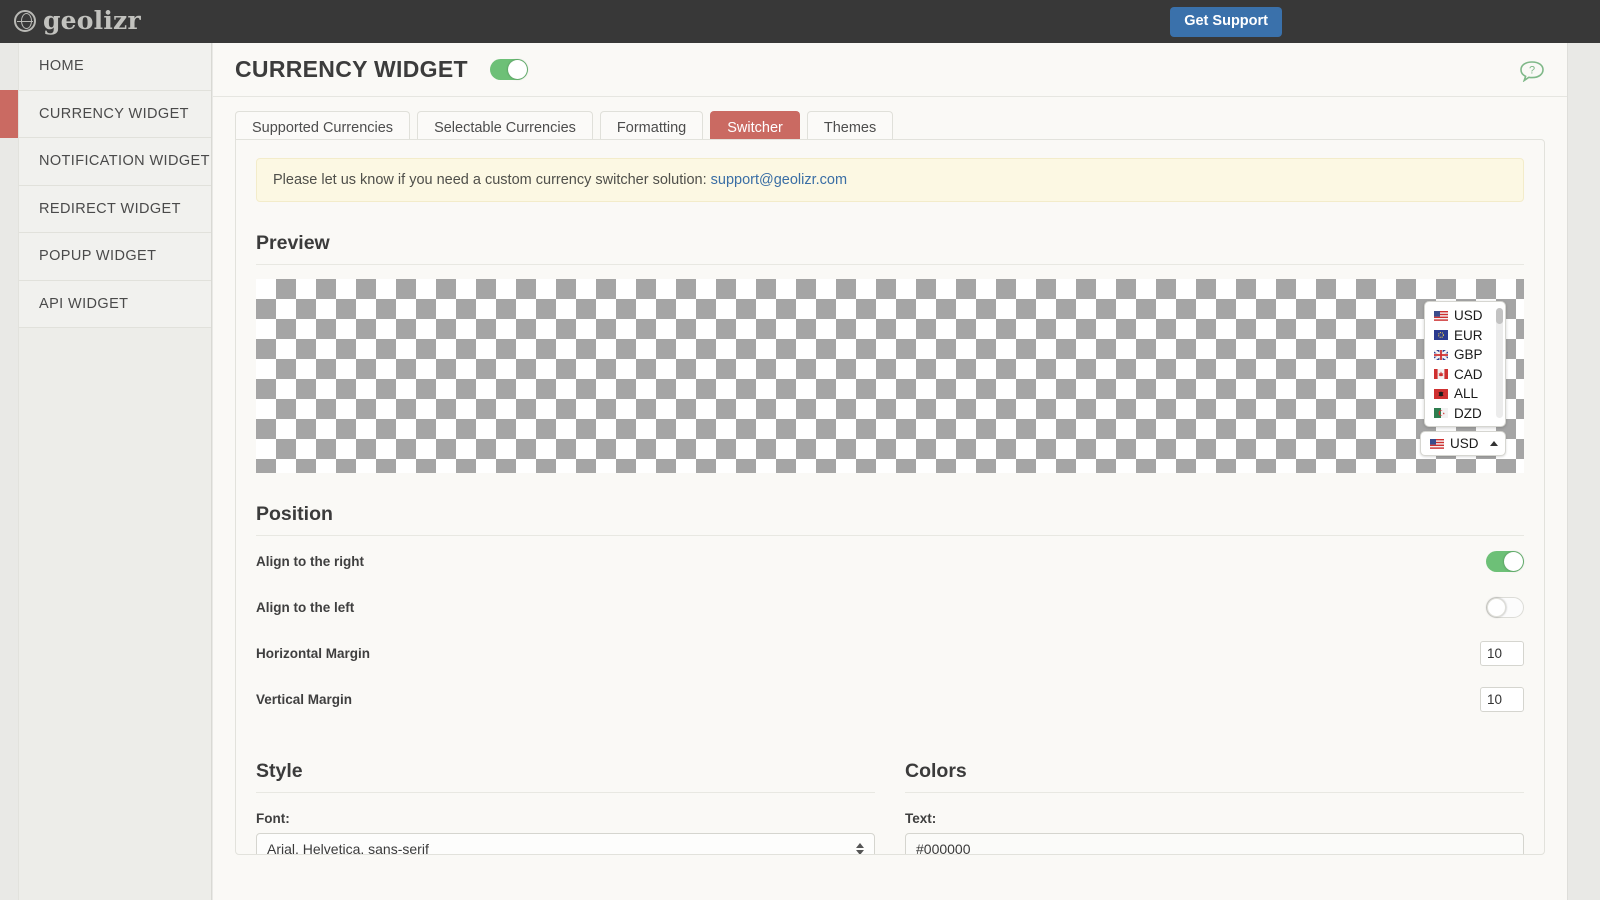 This screenshot has width=1600, height=900. I want to click on currency-option-label: USD, so click(1468, 315).